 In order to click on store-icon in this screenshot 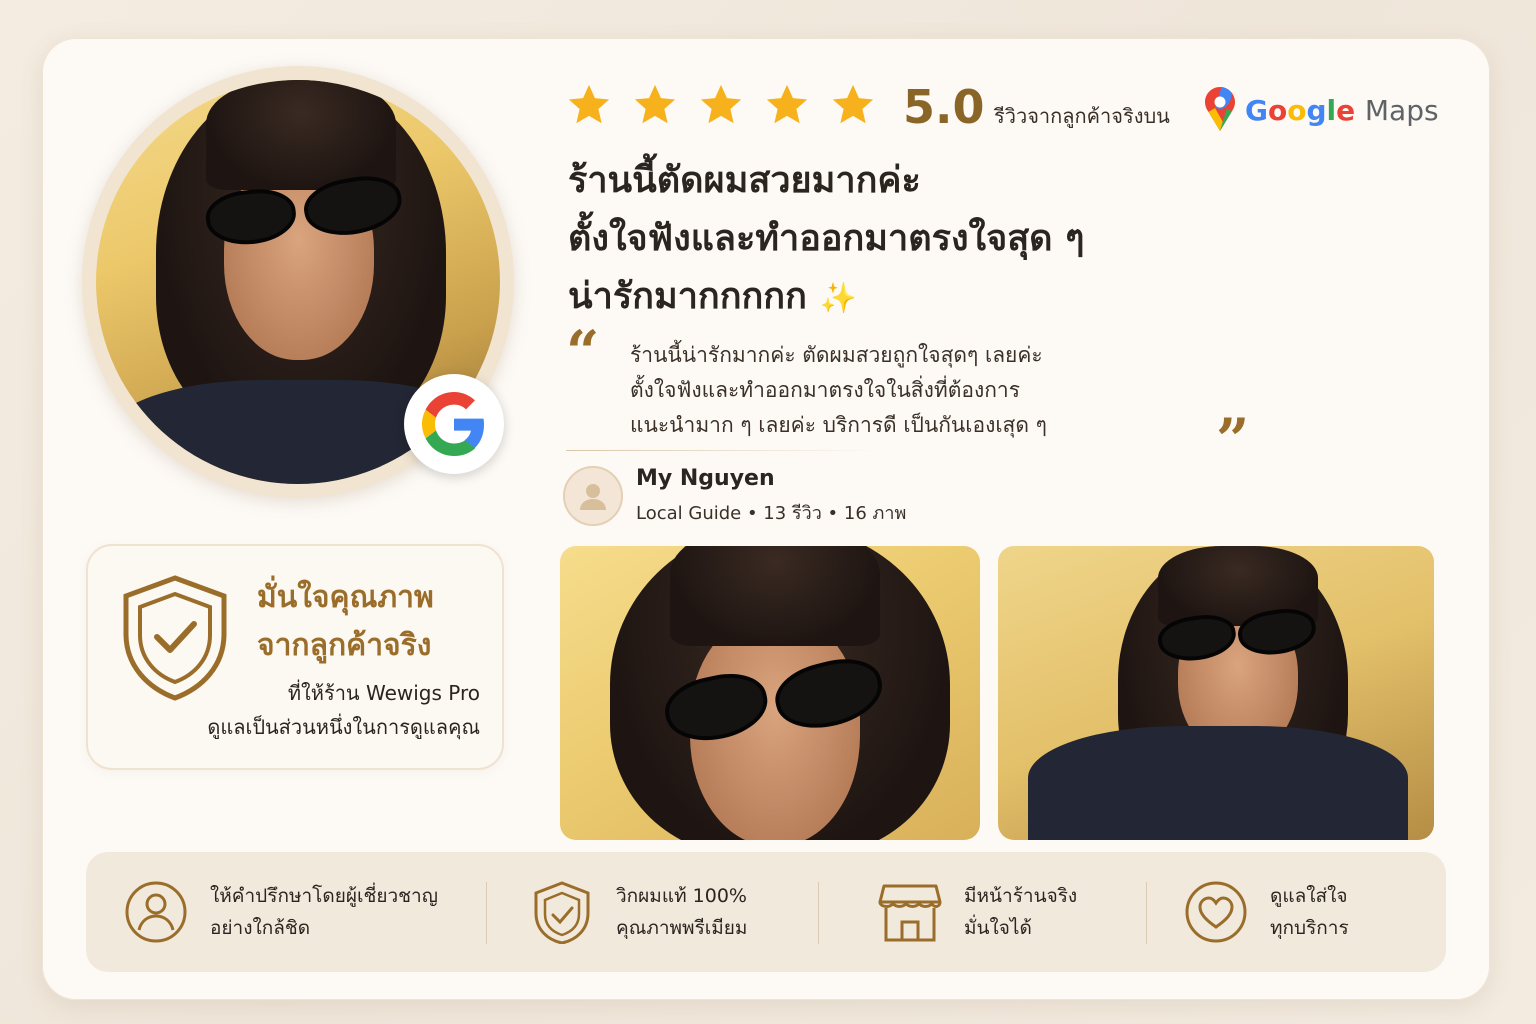, I will do `click(910, 913)`.